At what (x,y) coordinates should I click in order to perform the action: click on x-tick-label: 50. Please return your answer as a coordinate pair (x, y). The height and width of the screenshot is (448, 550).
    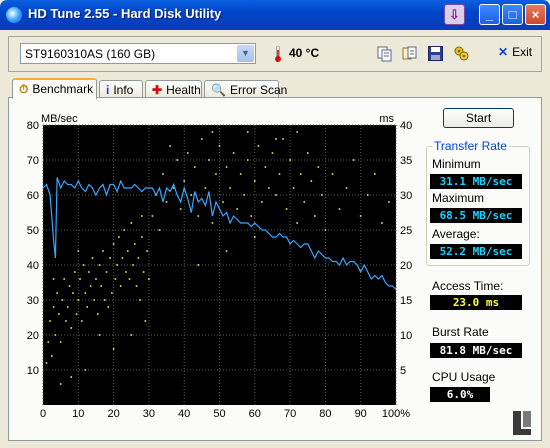
    Looking at the image, I should click on (219, 414).